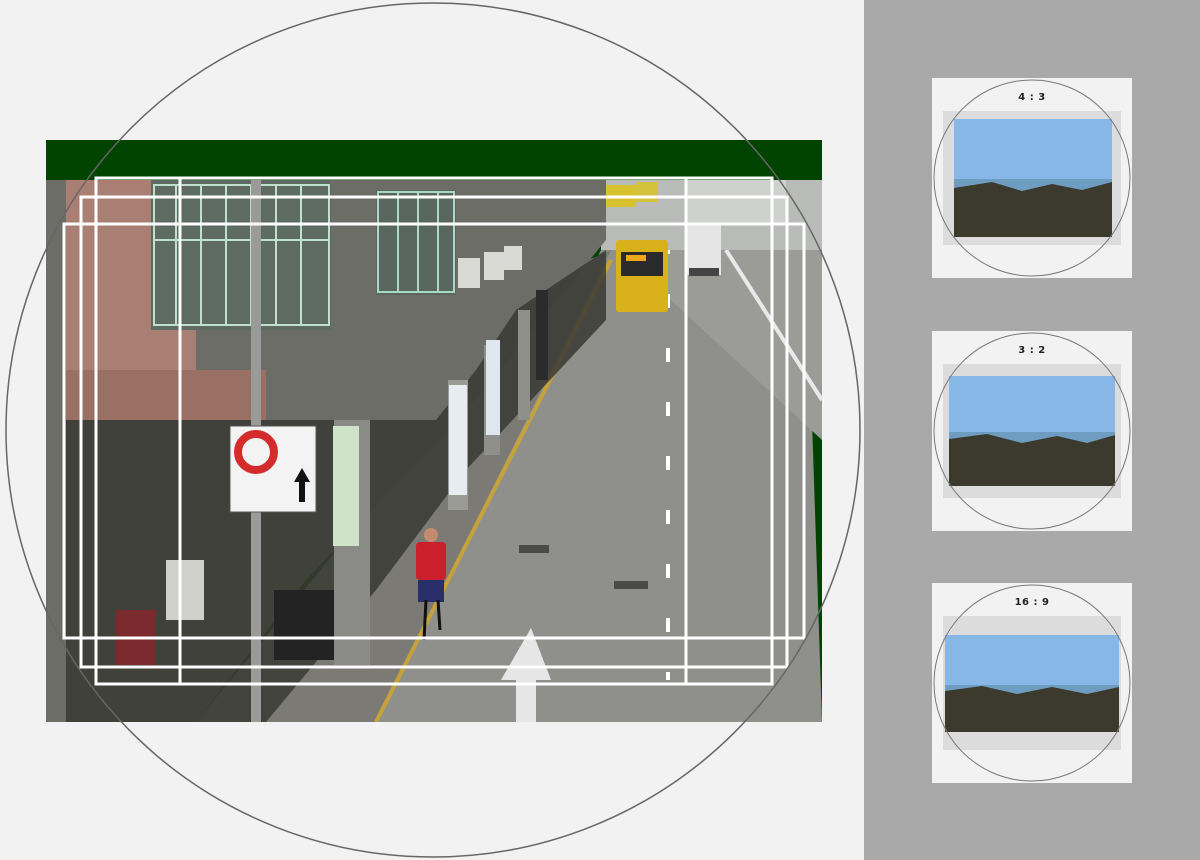 Image resolution: width=1200 pixels, height=860 pixels. I want to click on aspect-label: 4 : 3, so click(1032, 97).